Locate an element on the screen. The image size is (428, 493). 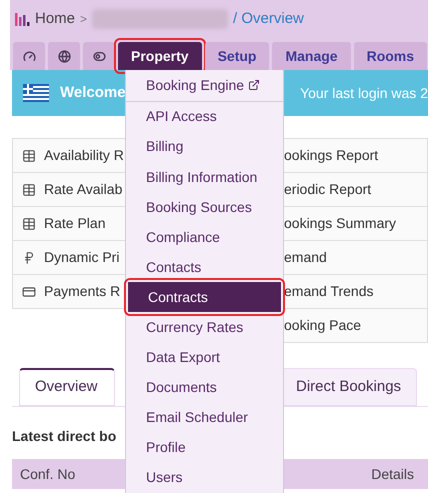
report-link: emand is located at coordinates (356, 257).